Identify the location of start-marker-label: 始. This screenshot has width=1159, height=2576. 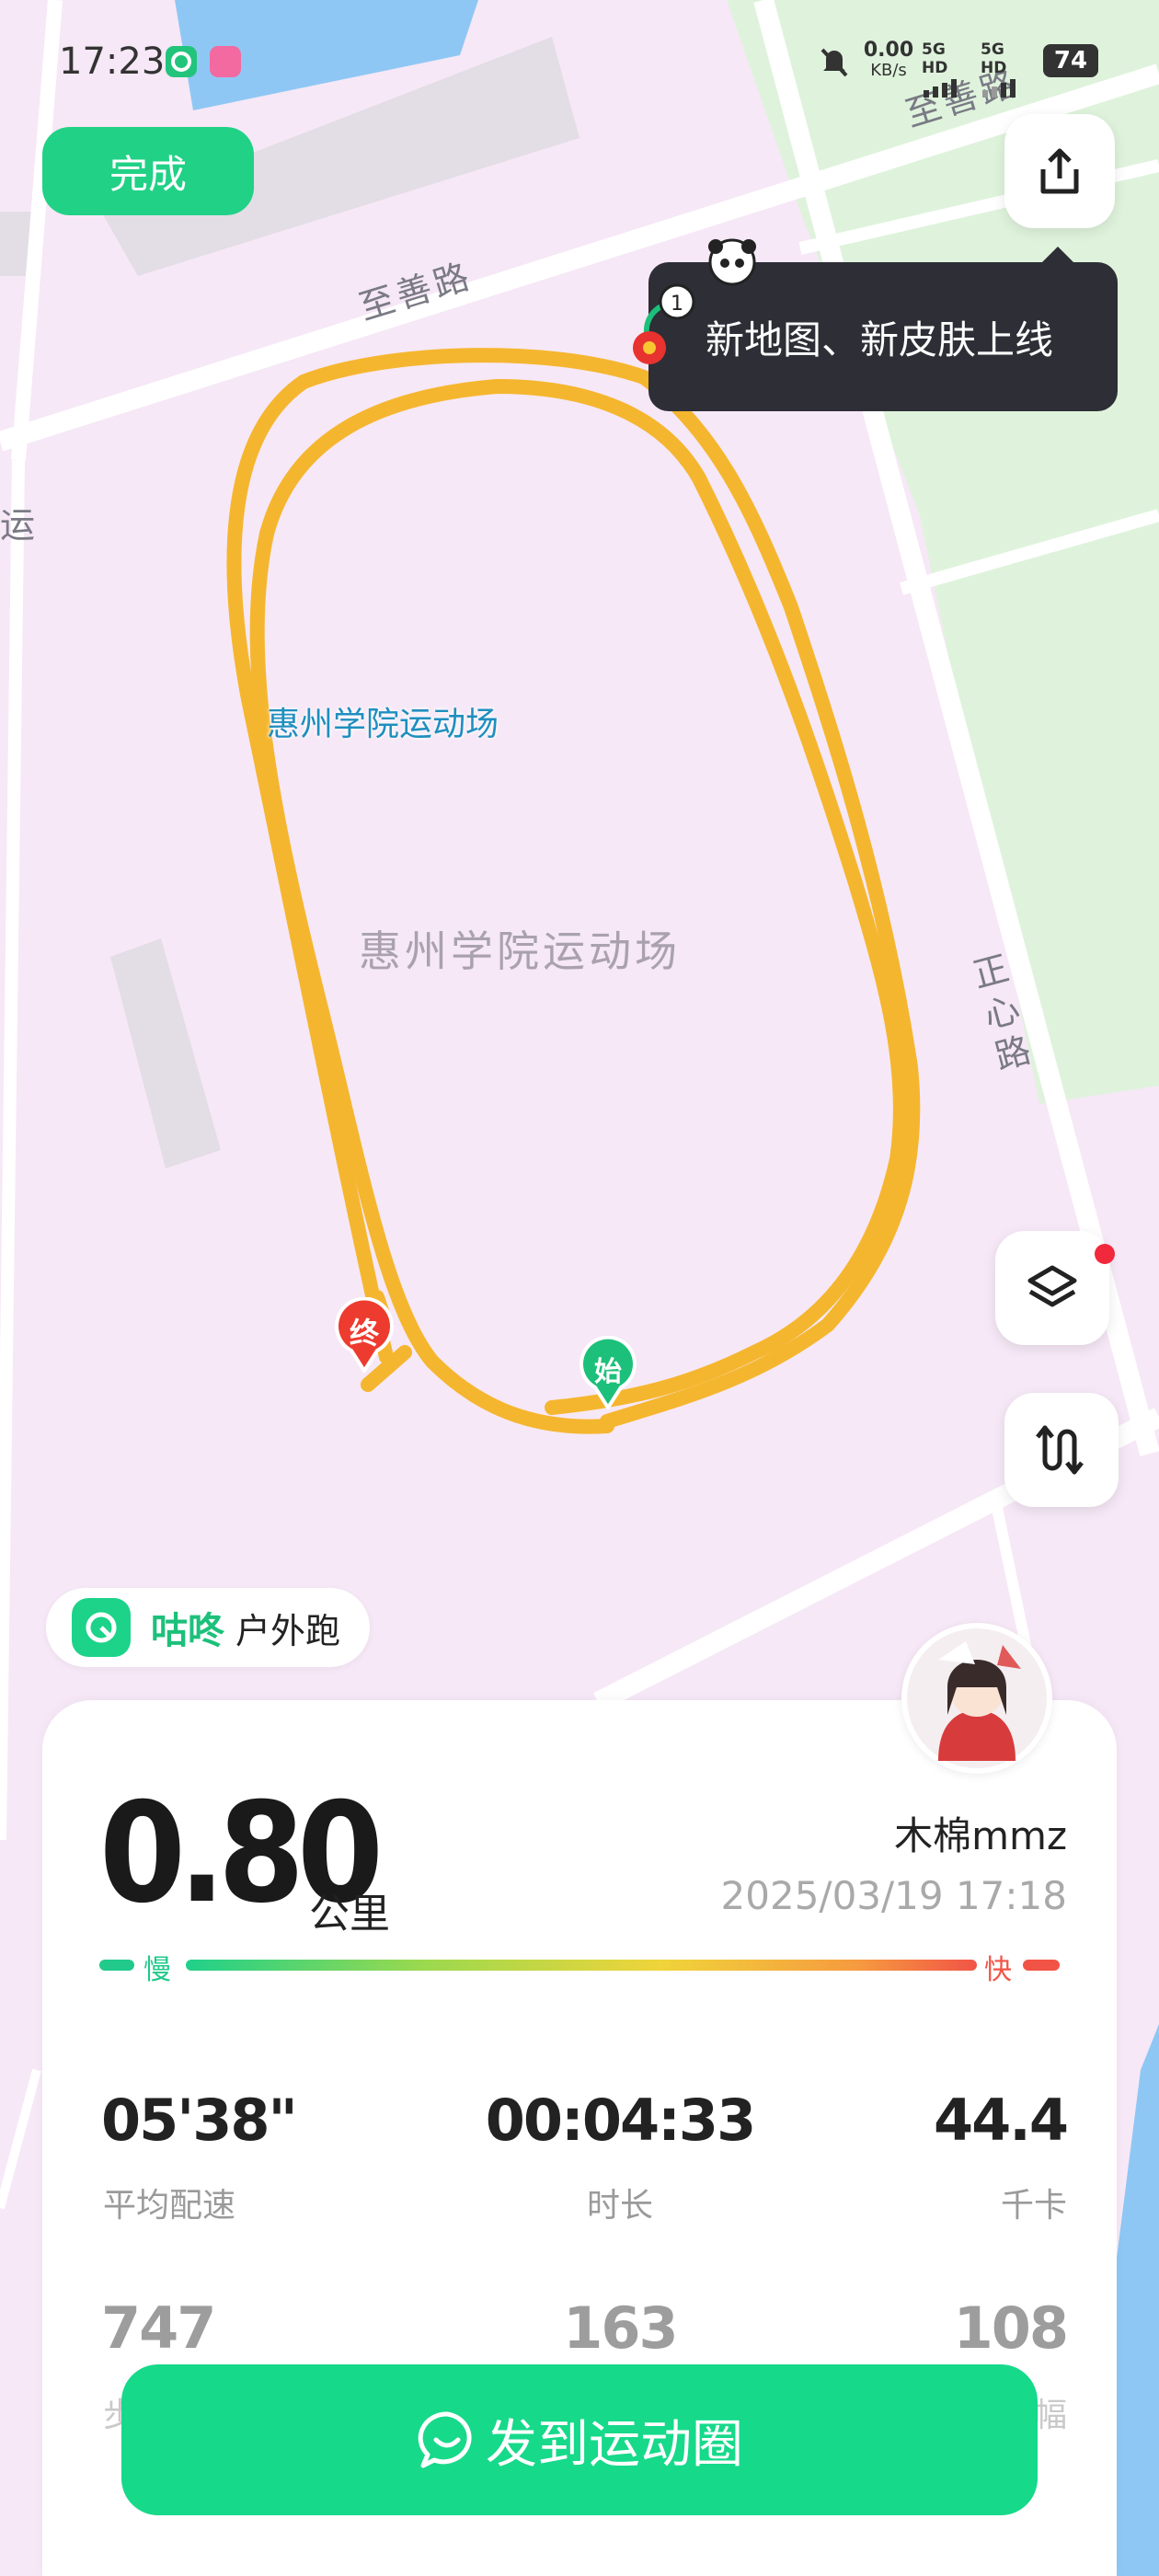
(608, 1372).